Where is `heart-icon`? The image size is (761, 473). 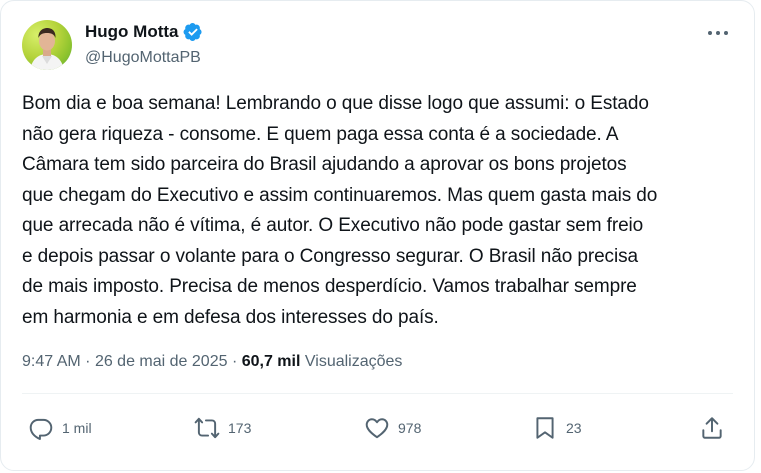
heart-icon is located at coordinates (377, 428).